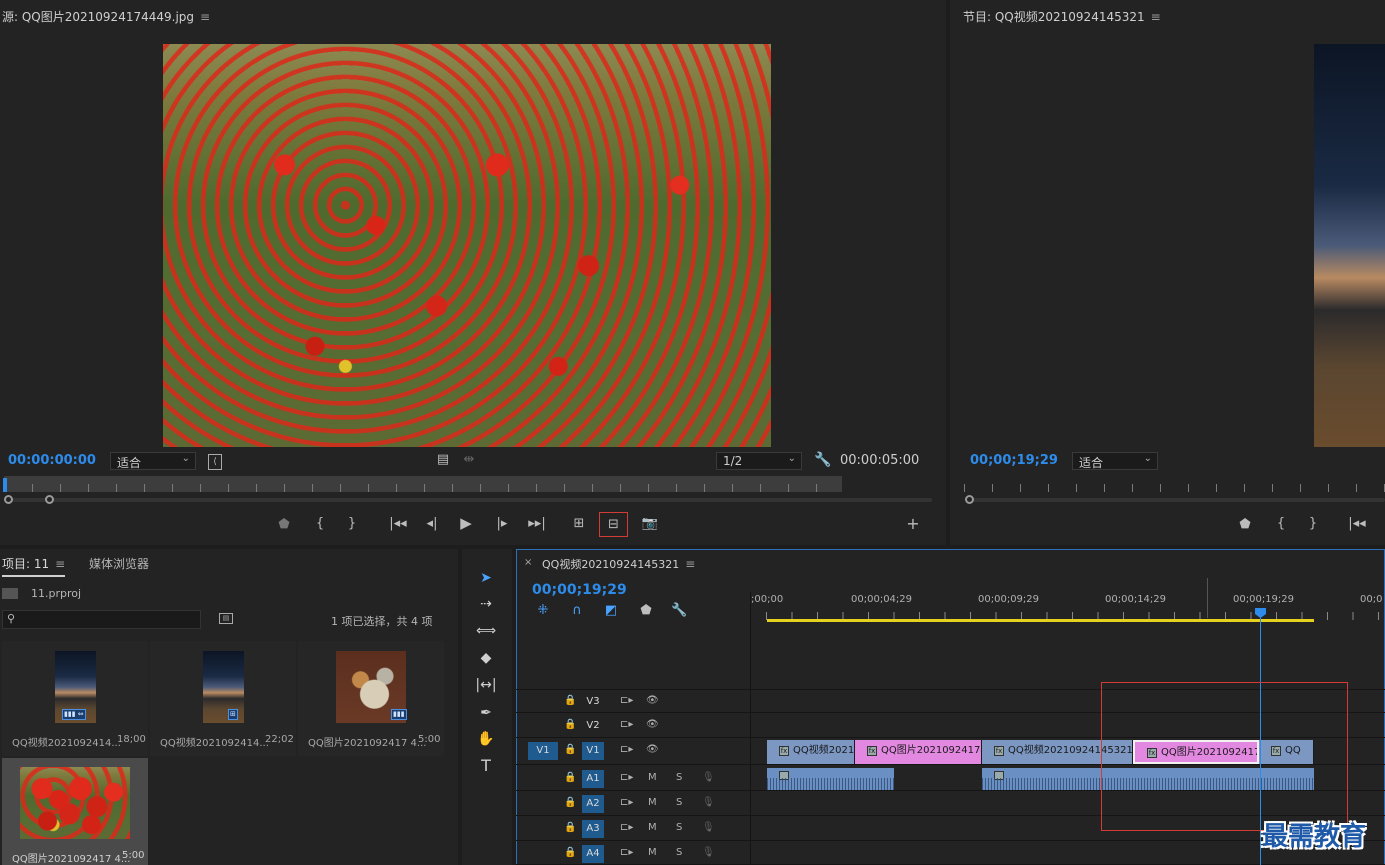 The width and height of the screenshot is (1385, 865). I want to click on nest-icon: ⁜, so click(543, 611).